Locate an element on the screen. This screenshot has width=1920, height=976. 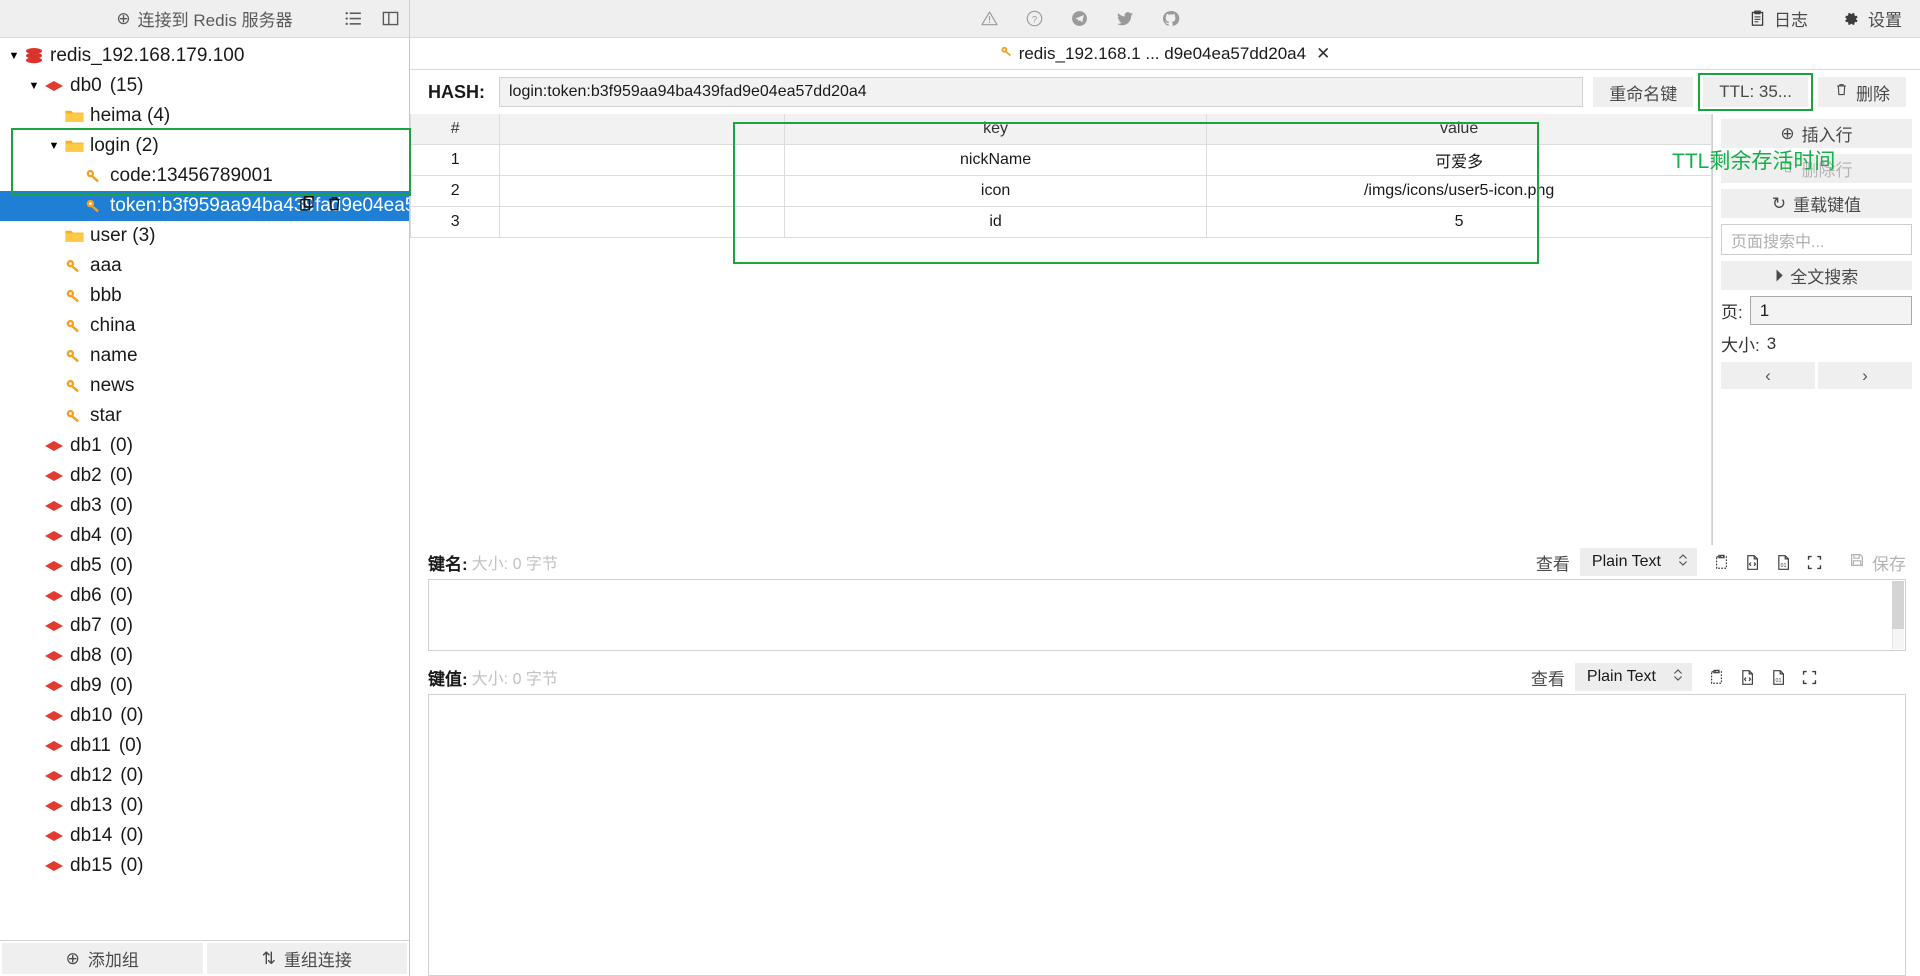
tree-node: ▼aaa is located at coordinates (204, 266).